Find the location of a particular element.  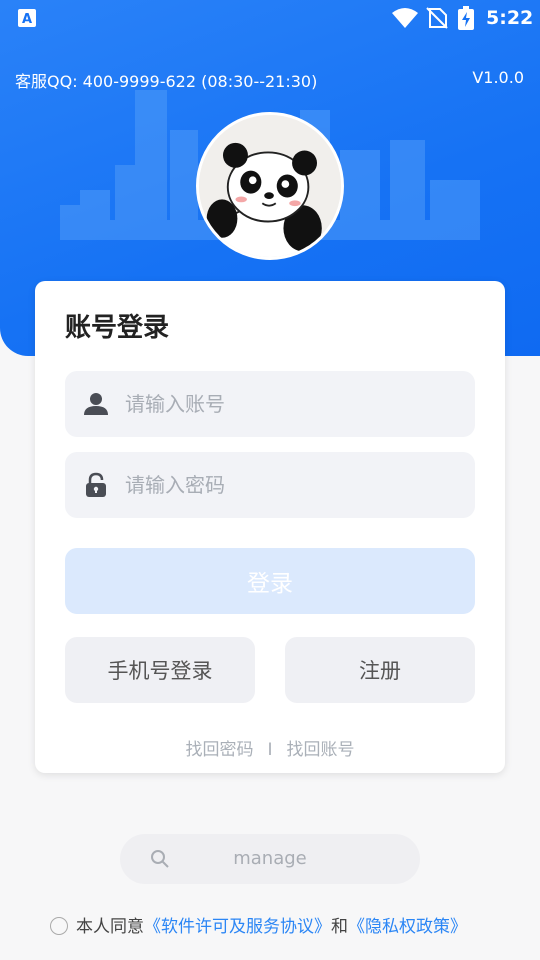

svg-text: A is located at coordinates (27, 19).